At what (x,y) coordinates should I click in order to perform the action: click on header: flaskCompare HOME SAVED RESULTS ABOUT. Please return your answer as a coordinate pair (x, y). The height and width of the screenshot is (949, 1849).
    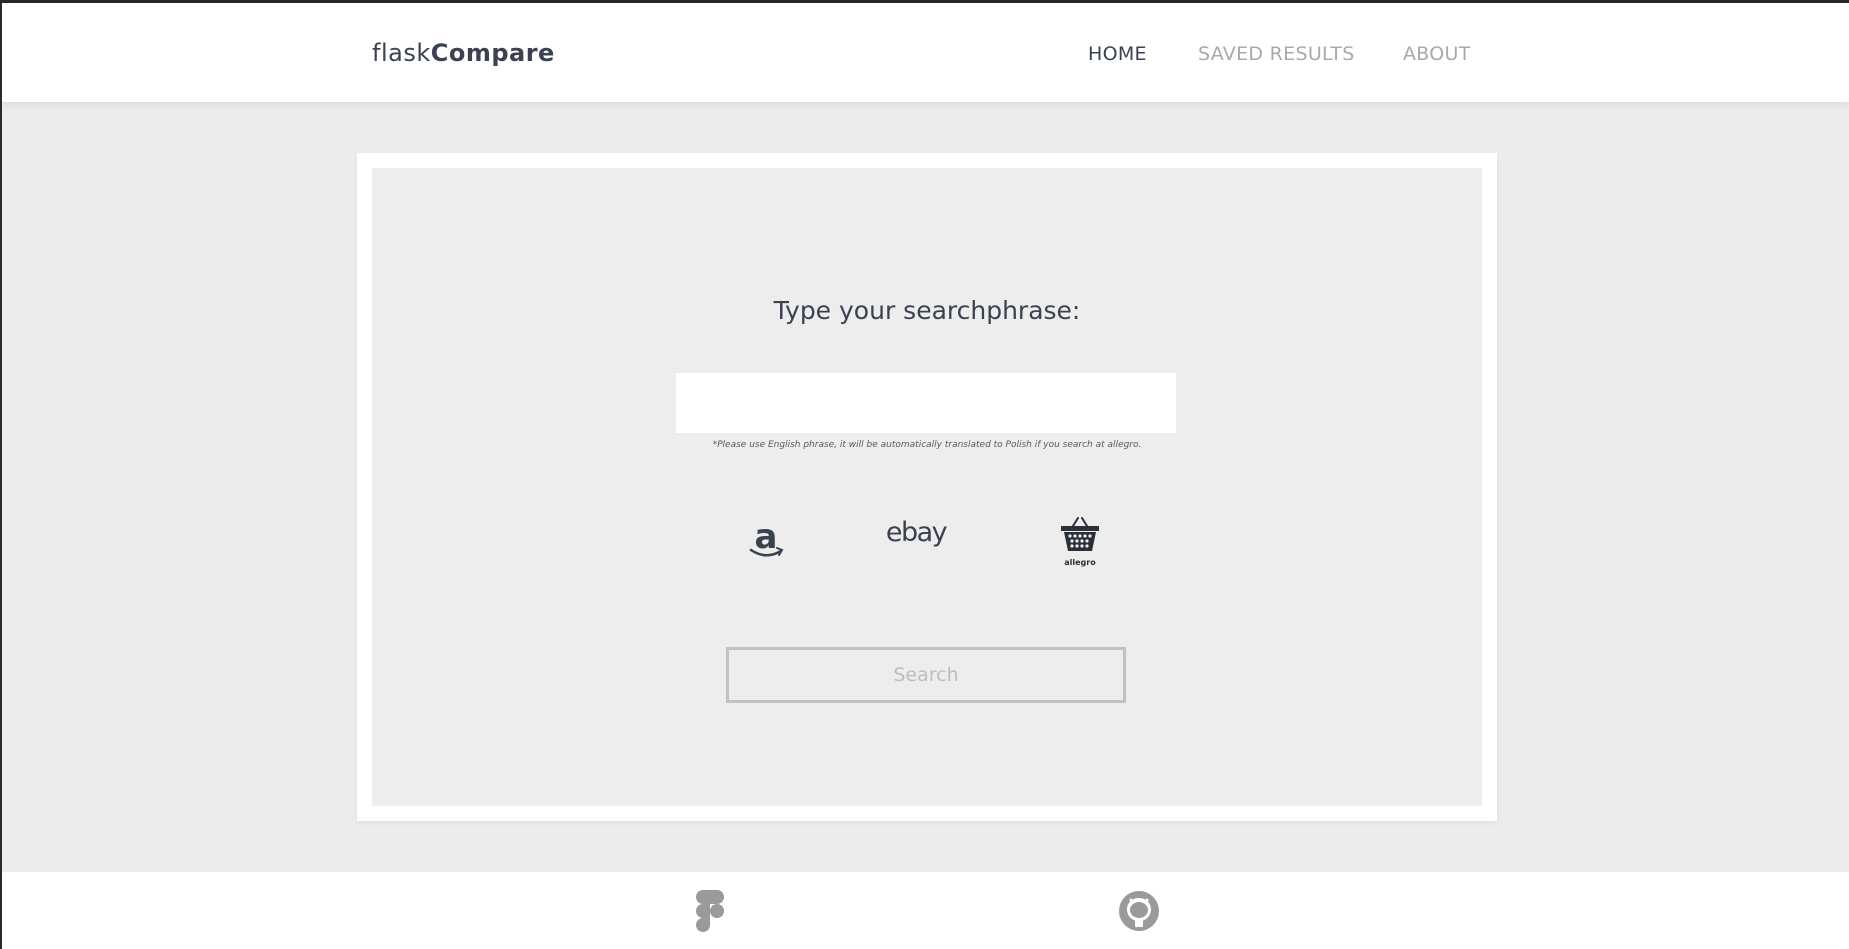
    Looking at the image, I should click on (925, 52).